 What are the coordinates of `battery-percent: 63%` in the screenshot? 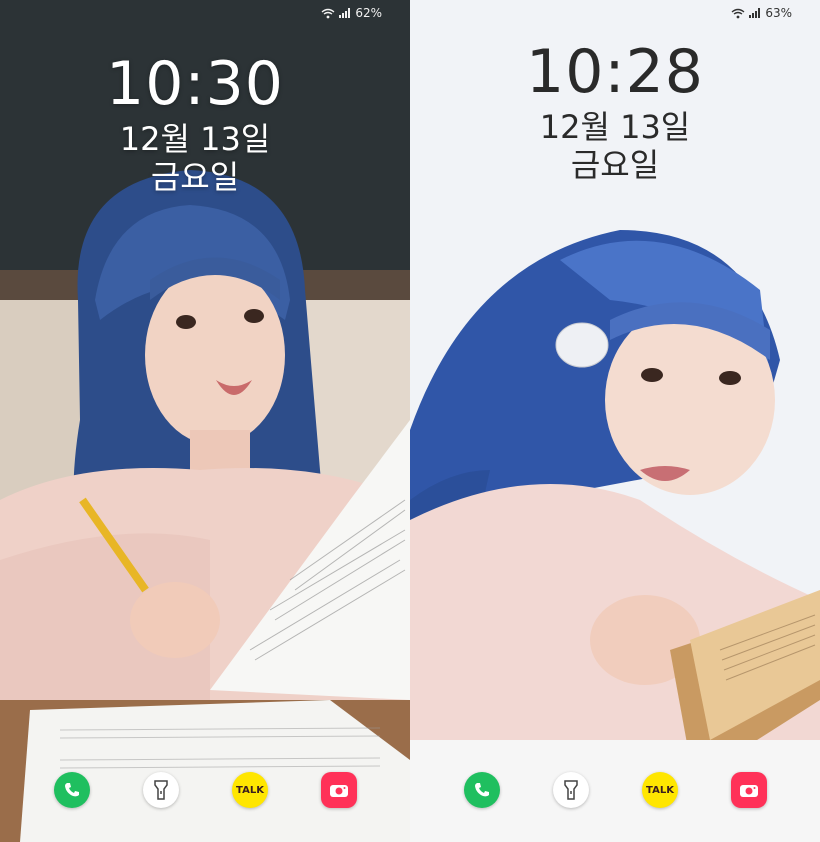 It's located at (778, 13).